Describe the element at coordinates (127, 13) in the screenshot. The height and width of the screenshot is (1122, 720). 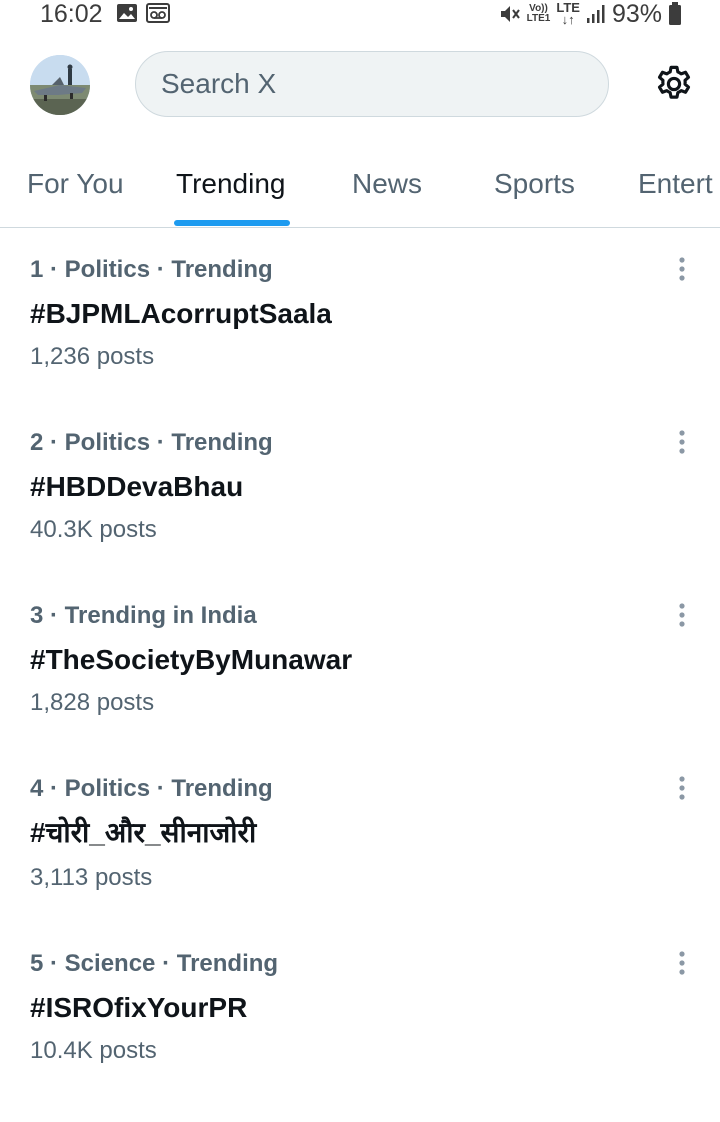
I see `gallery-icon` at that location.